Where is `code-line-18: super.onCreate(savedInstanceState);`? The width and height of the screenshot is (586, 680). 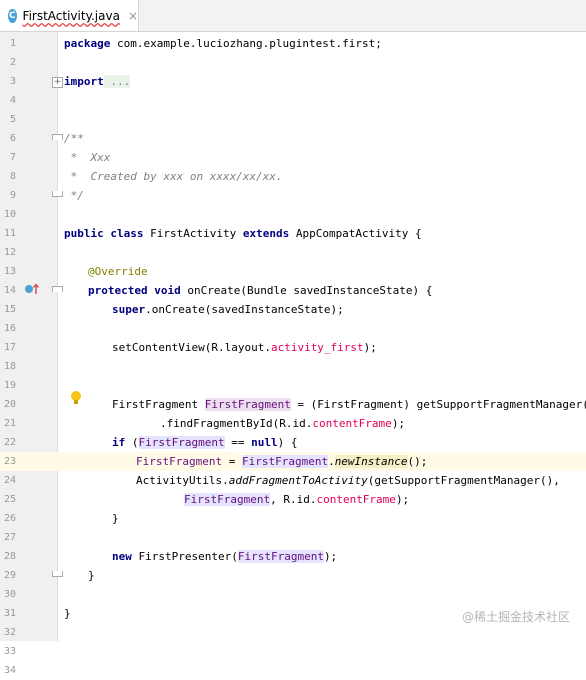
code-line-18: super.onCreate(savedInstanceState); is located at coordinates (228, 309).